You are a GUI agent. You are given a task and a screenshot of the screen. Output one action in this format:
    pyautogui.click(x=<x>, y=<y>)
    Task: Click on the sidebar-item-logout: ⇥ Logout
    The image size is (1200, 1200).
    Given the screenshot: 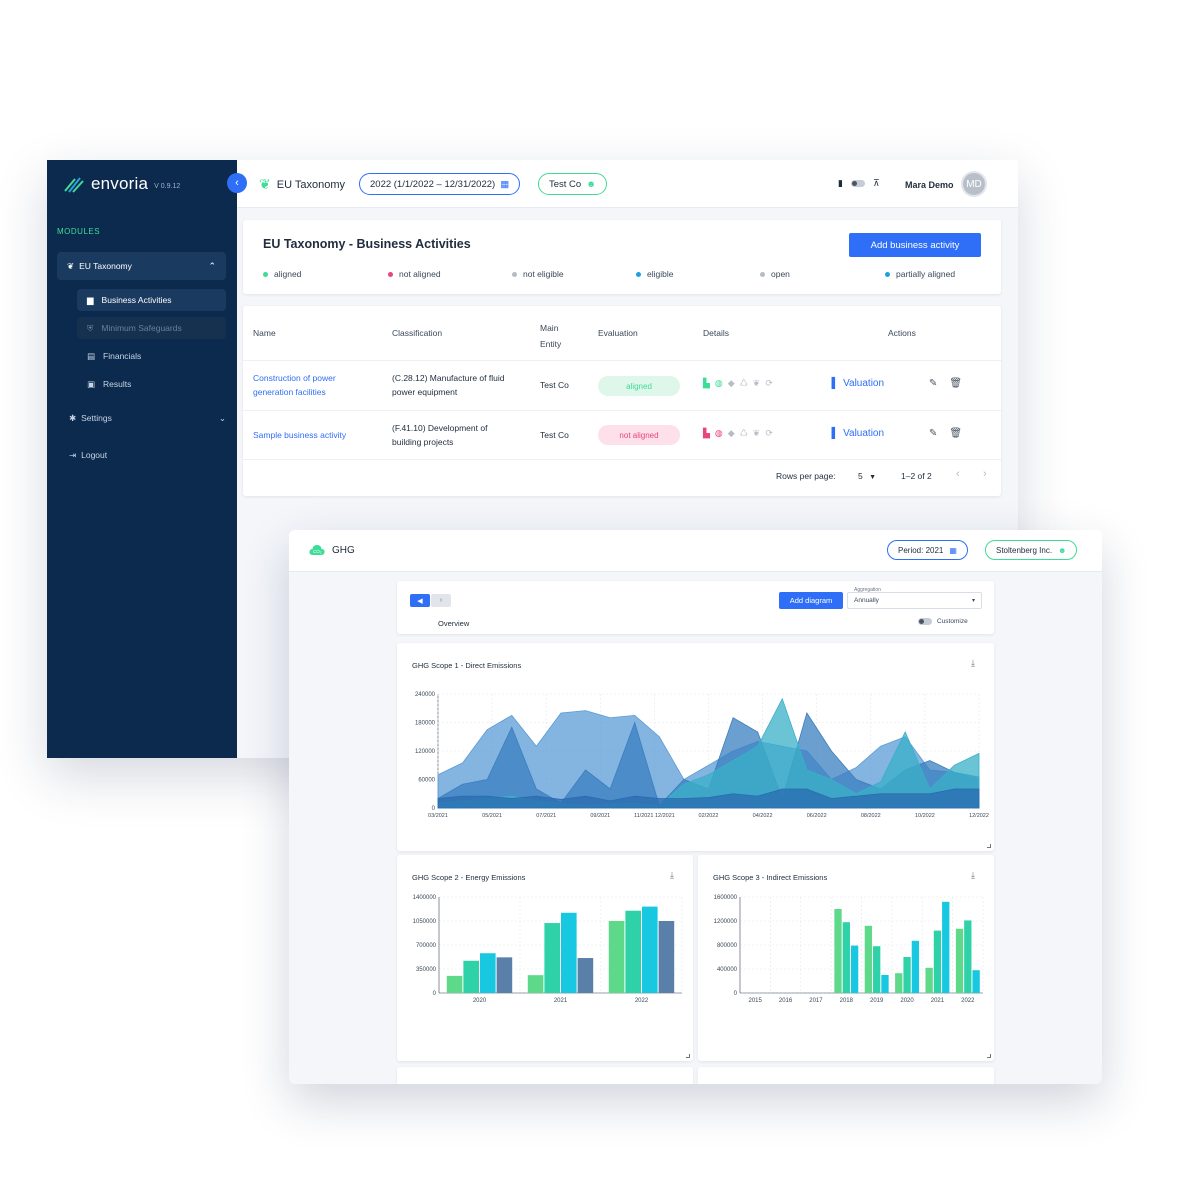 What is the action you would take?
    pyautogui.click(x=147, y=455)
    